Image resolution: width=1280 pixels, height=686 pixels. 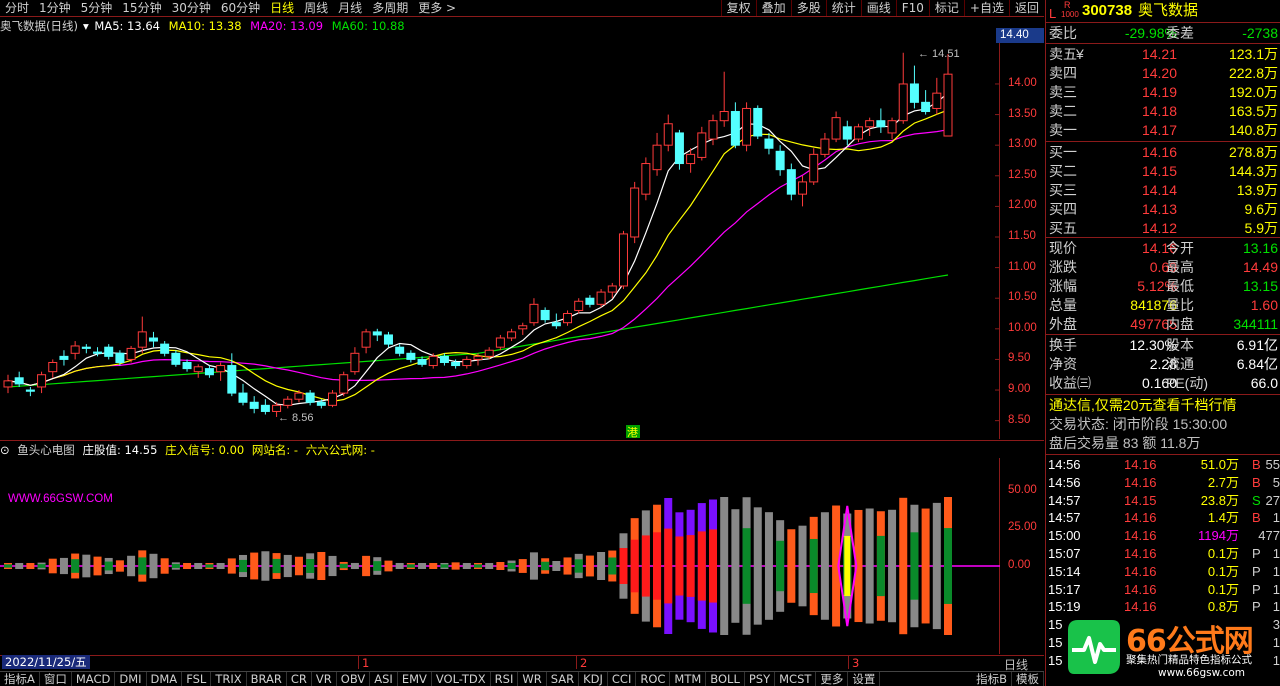 What do you see at coordinates (1163, 383) in the screenshot?
I see `stat2-row-2: 收益㈢ 0.160 PE(动) 66.0` at bounding box center [1163, 383].